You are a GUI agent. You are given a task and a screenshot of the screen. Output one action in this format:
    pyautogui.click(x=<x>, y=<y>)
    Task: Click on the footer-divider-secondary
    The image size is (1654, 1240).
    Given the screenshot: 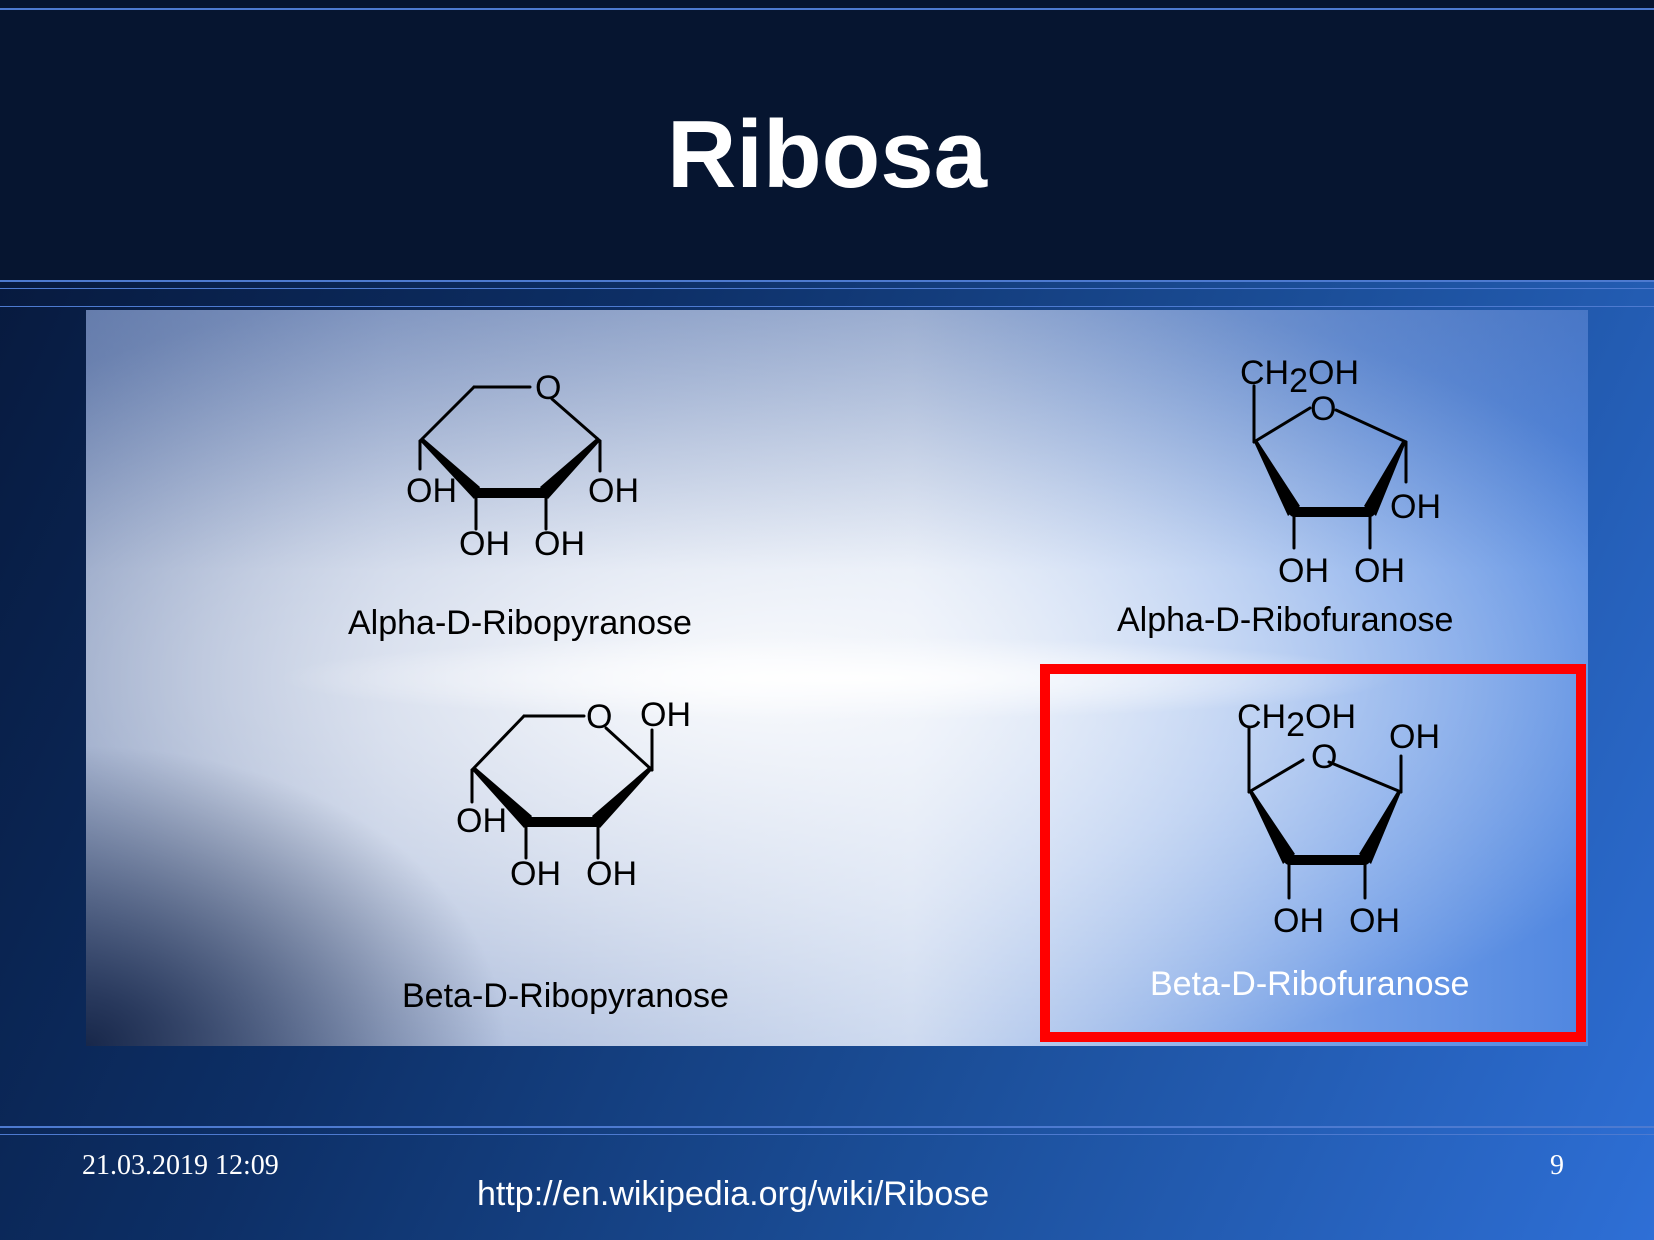 What is the action you would take?
    pyautogui.click(x=827, y=1134)
    